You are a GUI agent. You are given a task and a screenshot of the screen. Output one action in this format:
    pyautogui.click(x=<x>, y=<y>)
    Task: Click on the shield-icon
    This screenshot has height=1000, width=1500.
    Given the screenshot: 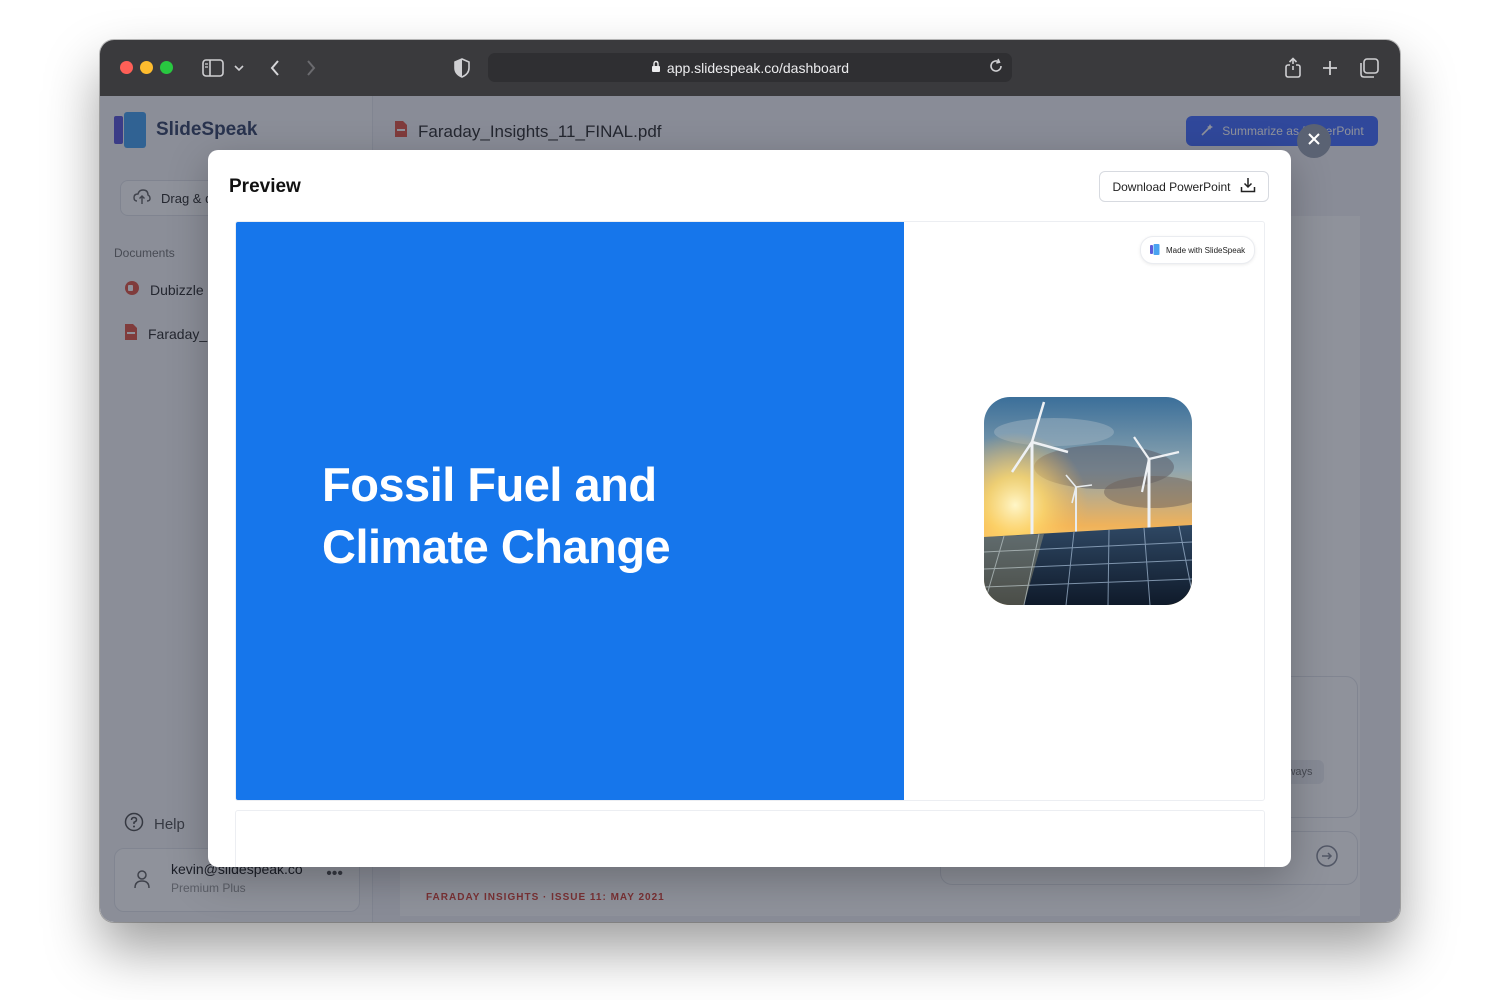 What is the action you would take?
    pyautogui.click(x=462, y=68)
    